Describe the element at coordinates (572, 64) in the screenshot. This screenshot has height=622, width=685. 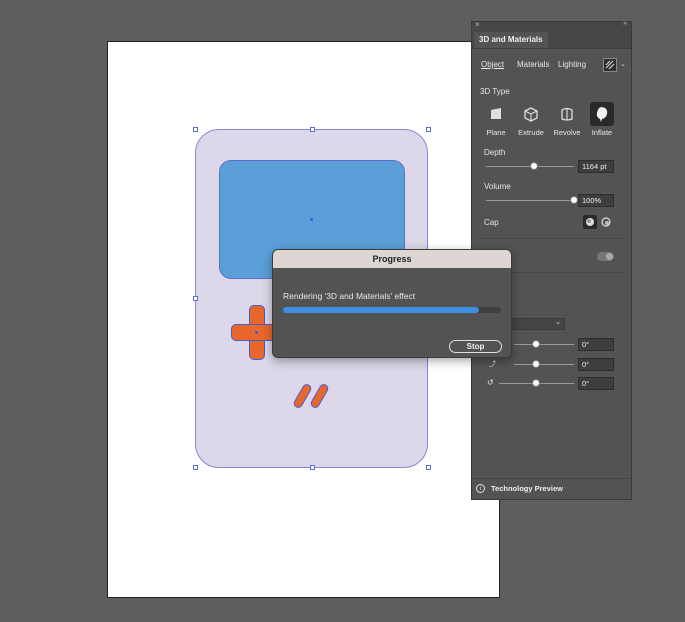
I see `subtab-lighting: Lighting` at that location.